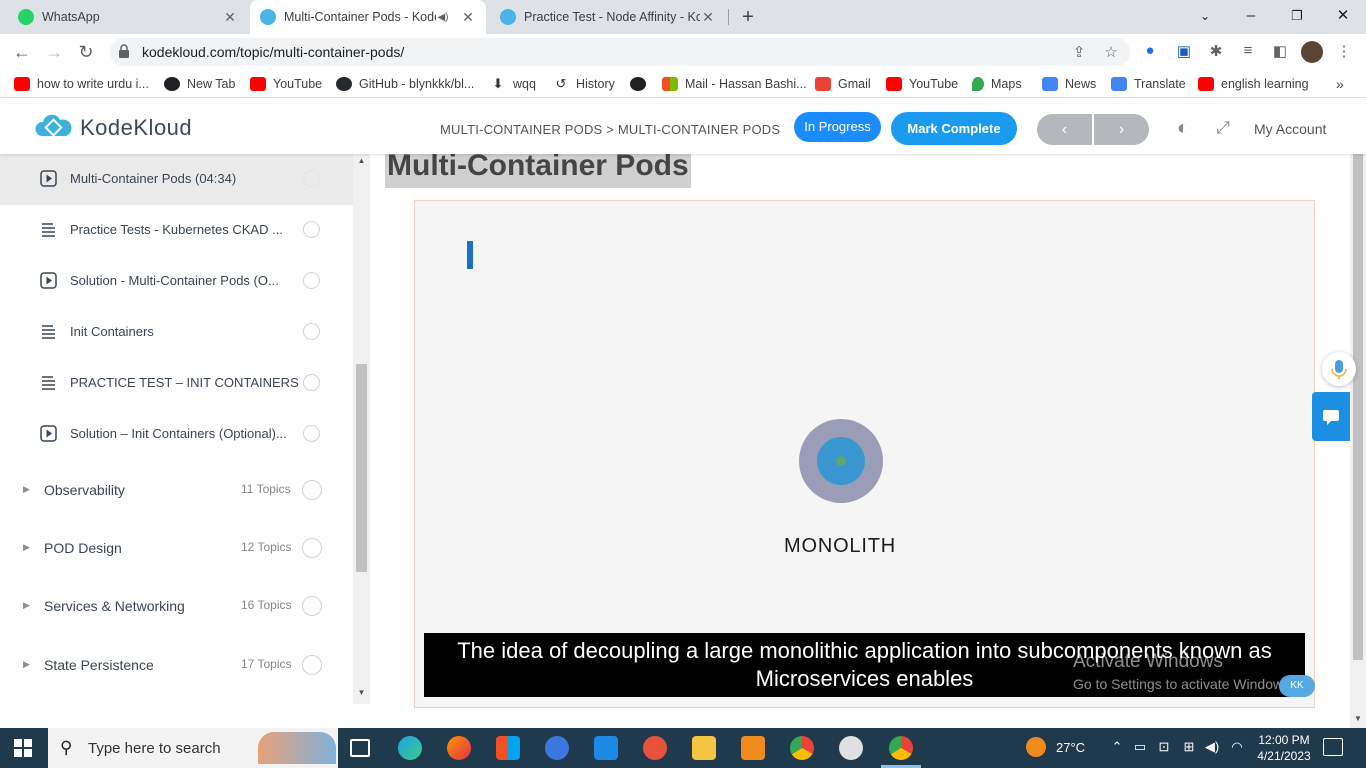 This screenshot has height=768, width=1366. I want to click on network-icon: ⊡, so click(1164, 747).